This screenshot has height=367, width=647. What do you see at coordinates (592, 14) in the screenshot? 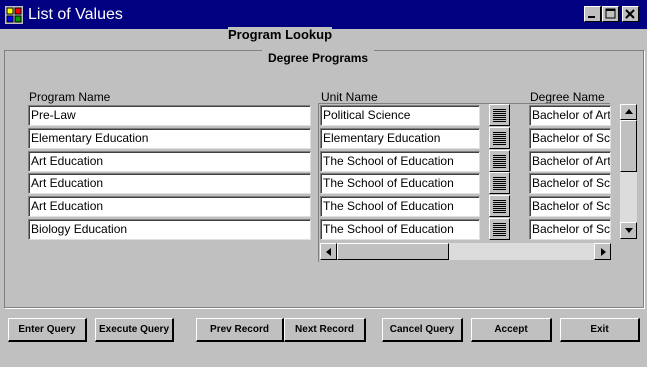
I see `minimize-button` at bounding box center [592, 14].